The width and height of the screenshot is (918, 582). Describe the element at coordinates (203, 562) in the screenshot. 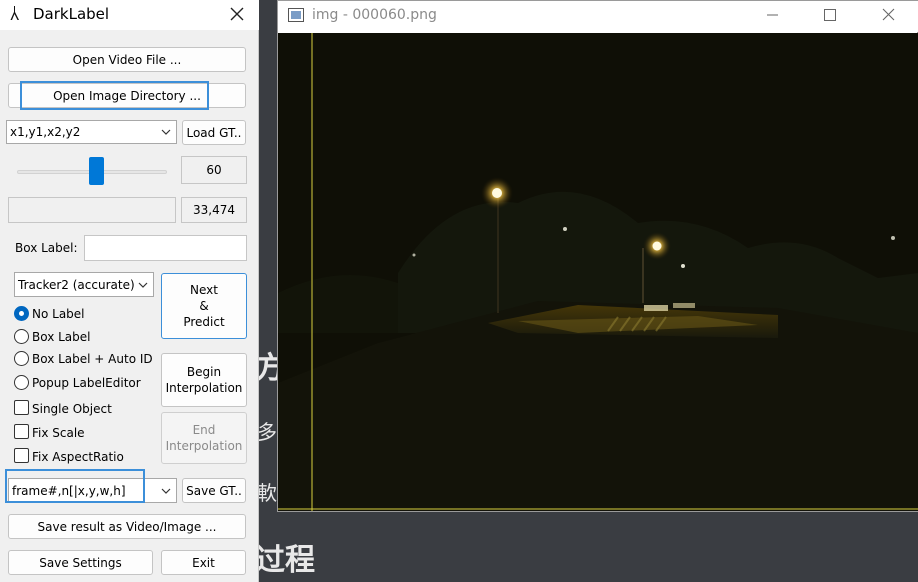

I see `exit-button: Exit` at that location.